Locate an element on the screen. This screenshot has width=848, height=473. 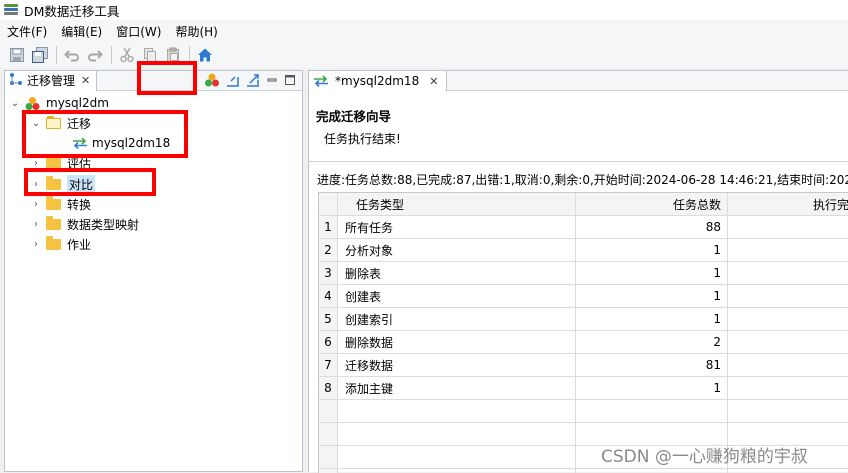
tab-migration-manager: 迁移管理 ✕ is located at coordinates (51, 80).